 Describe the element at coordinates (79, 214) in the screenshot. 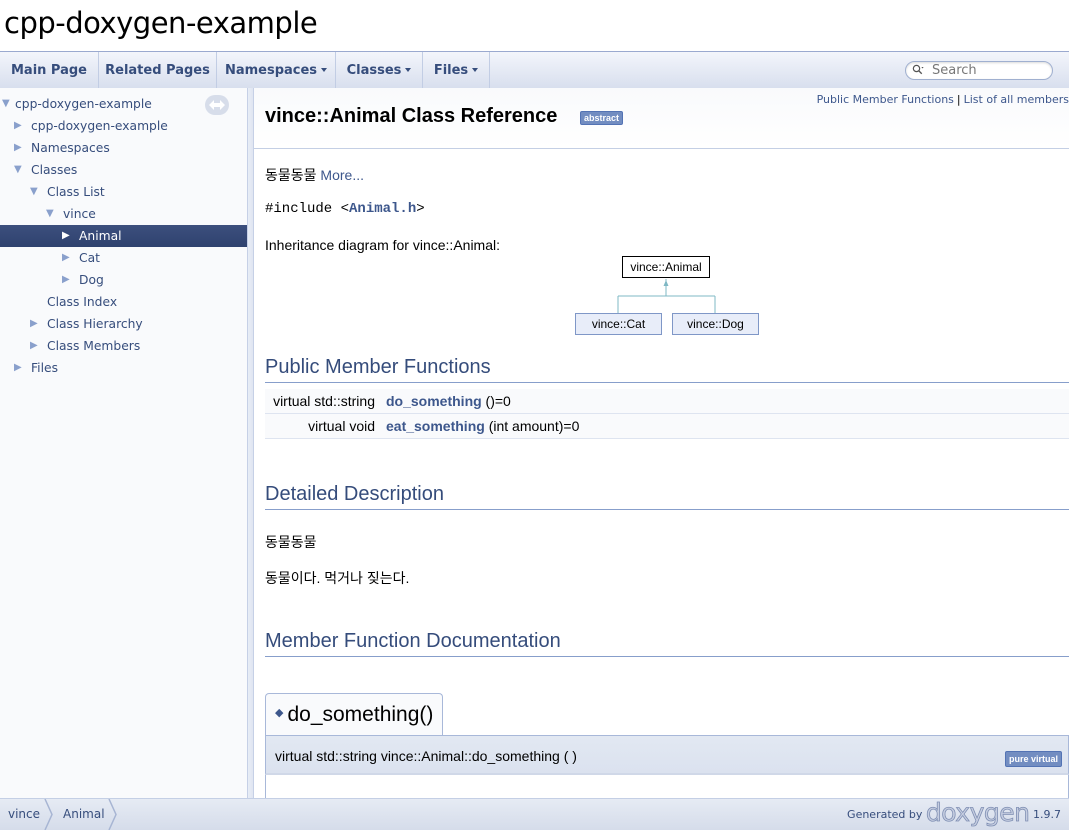

I see `tree-item-label: vince` at that location.